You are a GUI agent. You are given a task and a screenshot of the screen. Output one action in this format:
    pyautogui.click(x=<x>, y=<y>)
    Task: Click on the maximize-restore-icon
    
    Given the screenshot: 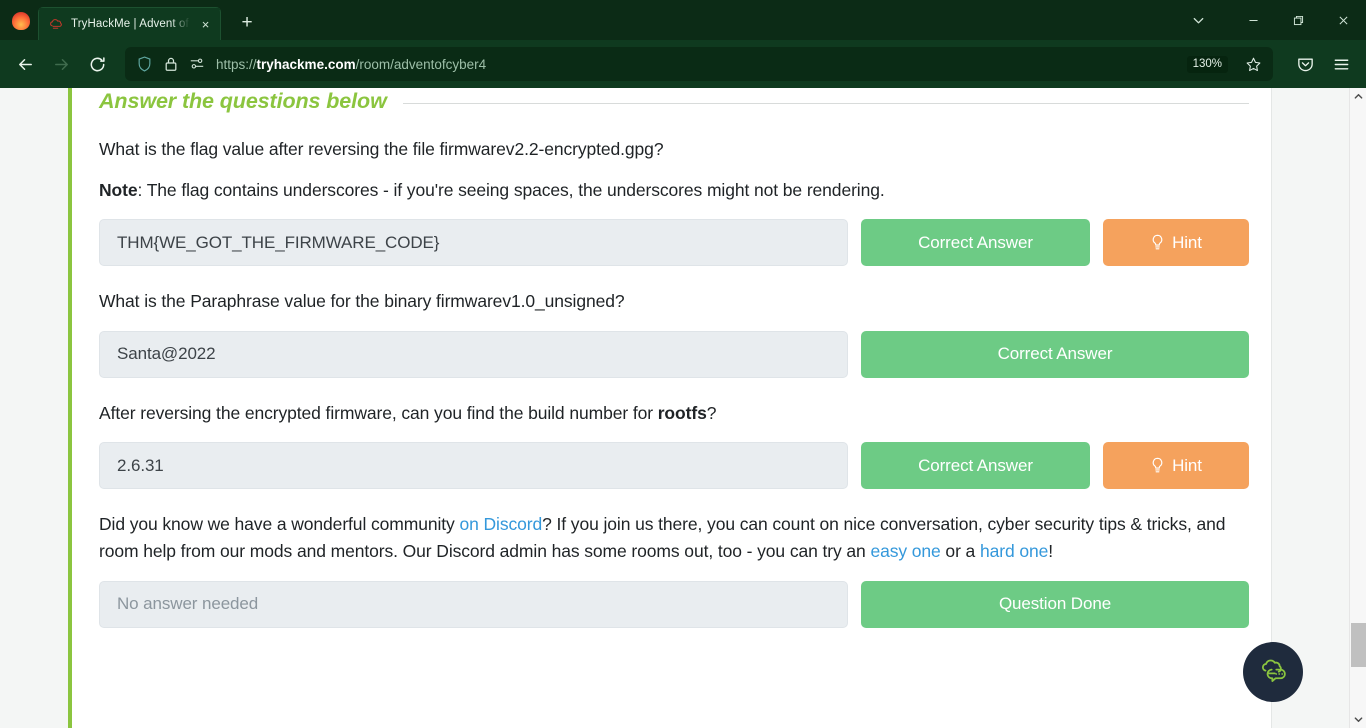 What is the action you would take?
    pyautogui.click(x=1298, y=20)
    